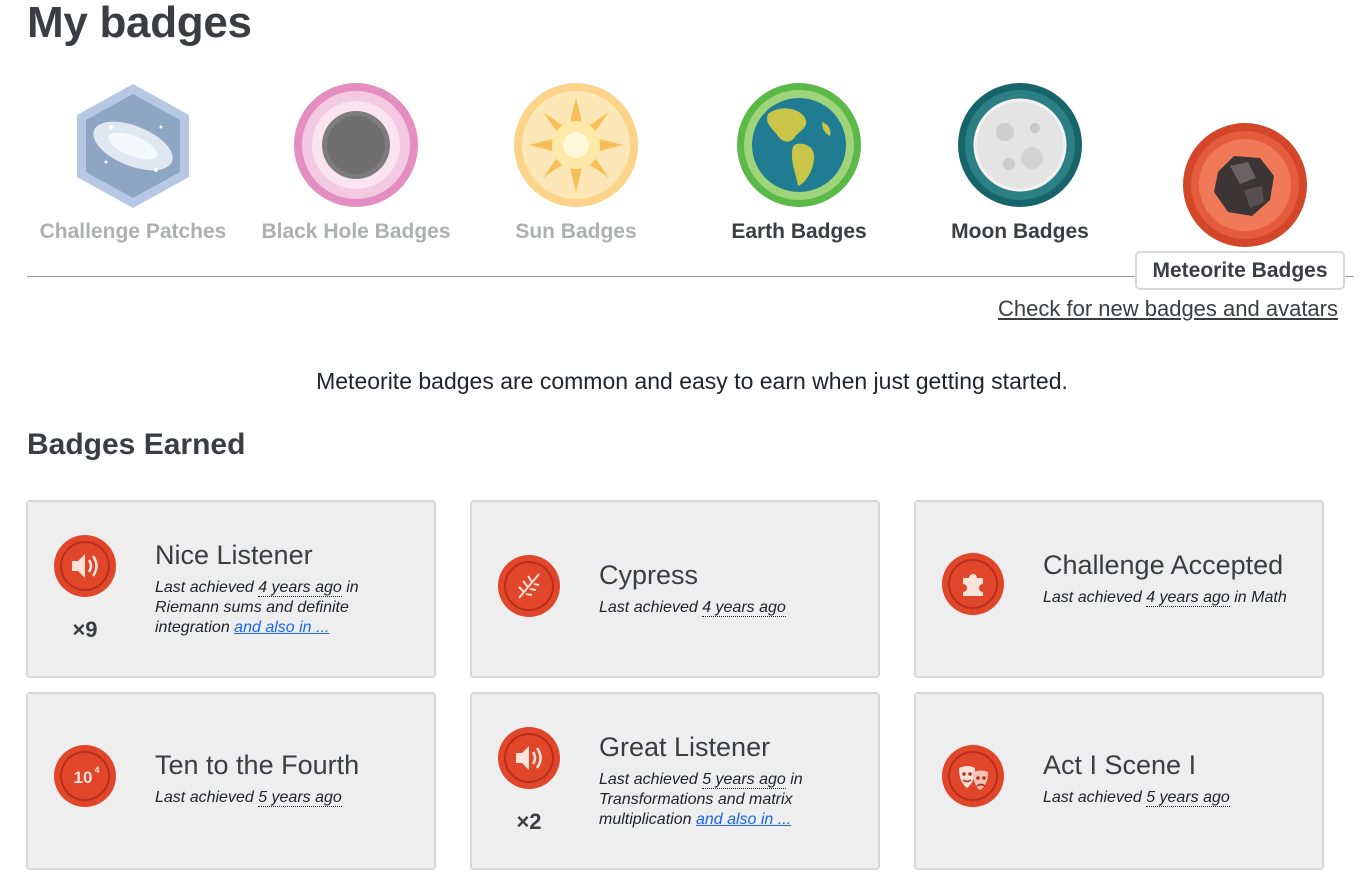 This screenshot has height=892, width=1366. What do you see at coordinates (1269, 597) in the screenshot?
I see `achieved-context: Math` at bounding box center [1269, 597].